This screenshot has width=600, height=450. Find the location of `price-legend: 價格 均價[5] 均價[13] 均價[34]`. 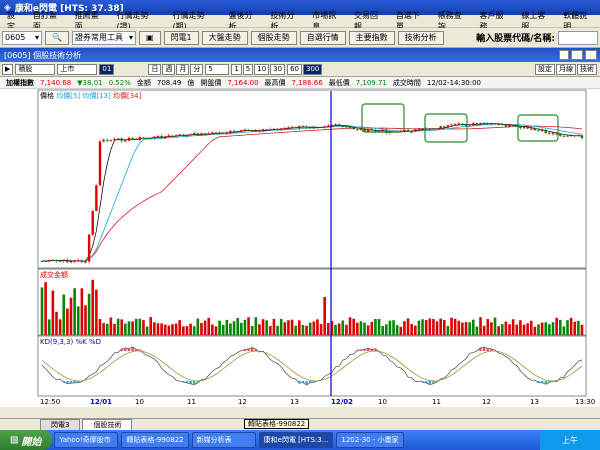

price-legend: 價格 均價[5] 均價[13] 均價[34] is located at coordinates (91, 95).